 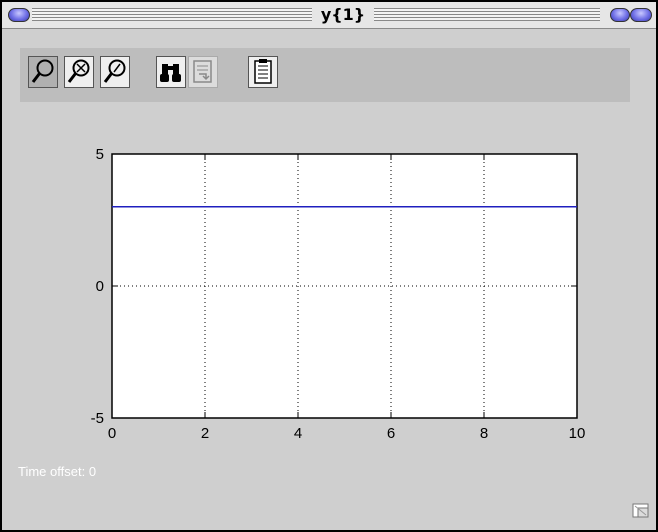 What do you see at coordinates (577, 433) in the screenshot?
I see `x-tick-label: 10` at bounding box center [577, 433].